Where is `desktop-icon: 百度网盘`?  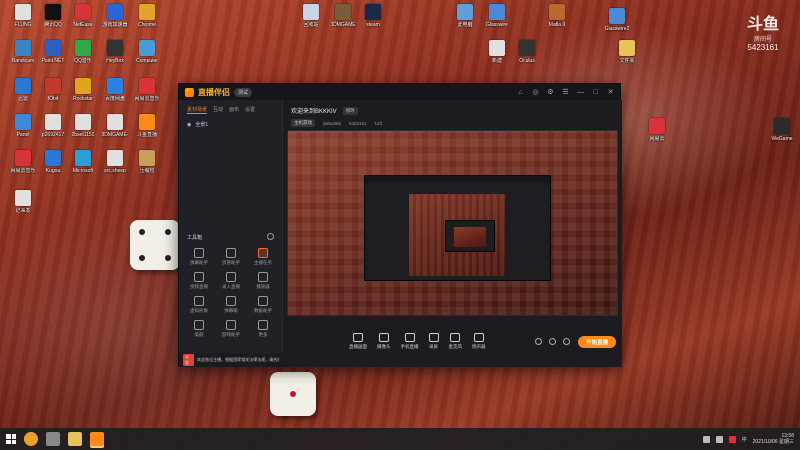 desktop-icon: 百度网盘 is located at coordinates (115, 95).